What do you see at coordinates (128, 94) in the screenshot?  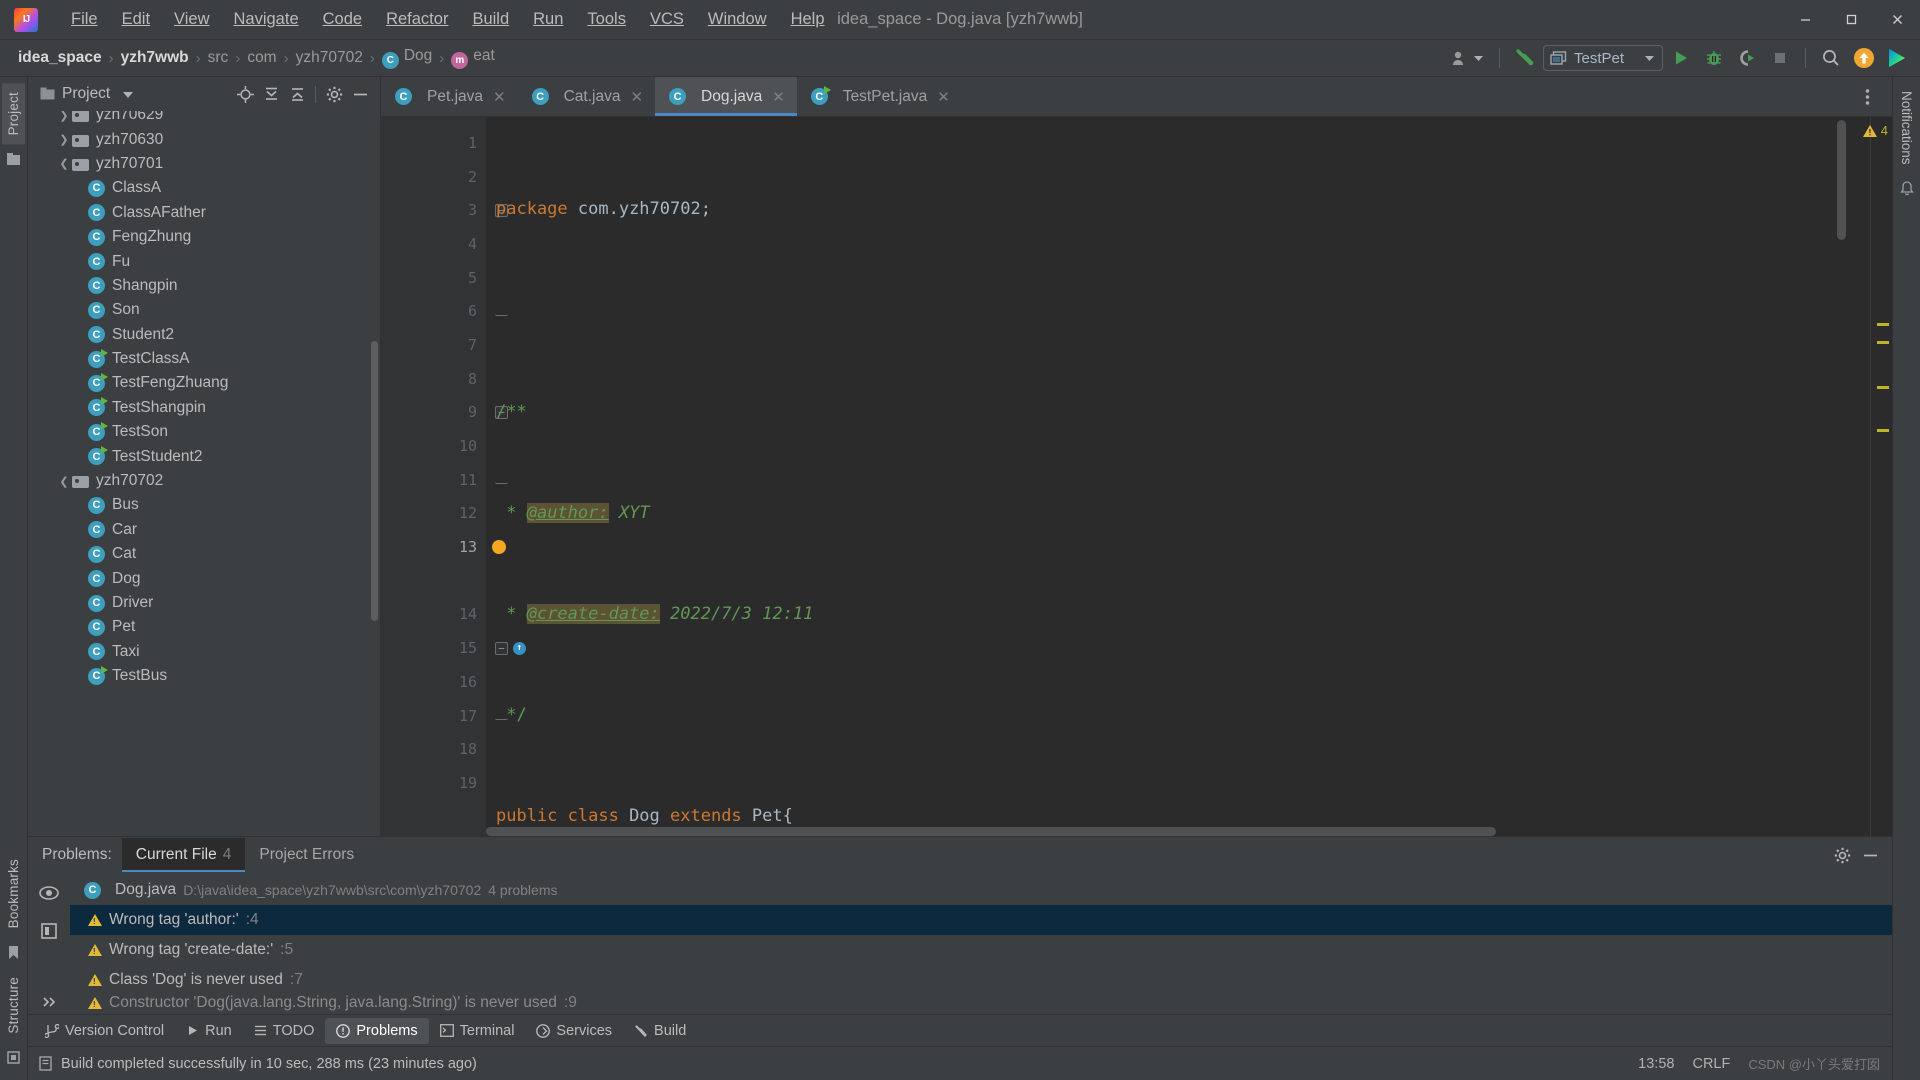 I see `chevron-down-icon` at bounding box center [128, 94].